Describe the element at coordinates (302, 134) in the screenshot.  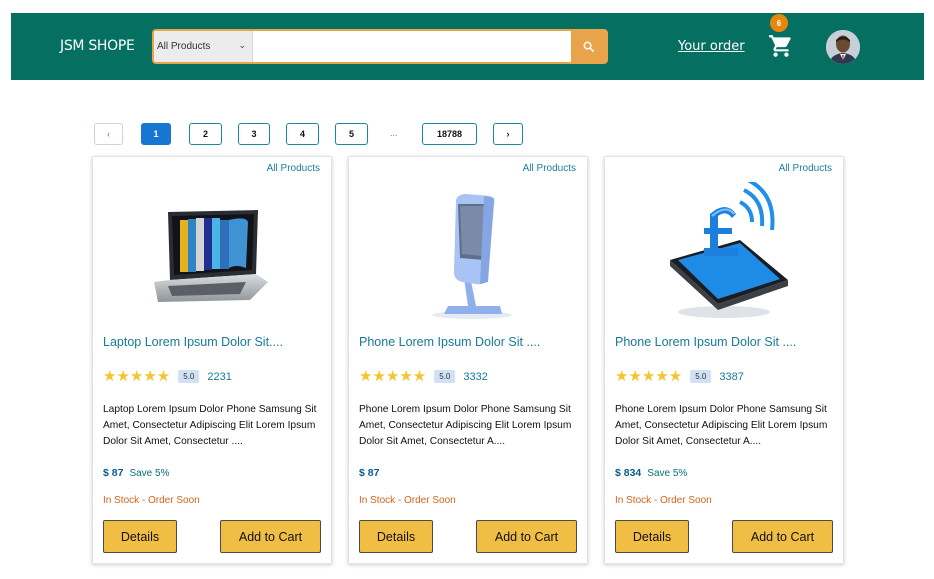
I see `page-4-button: 4` at that location.